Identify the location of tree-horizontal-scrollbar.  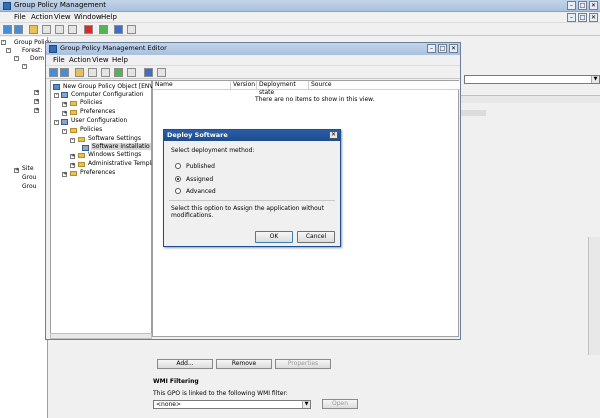
(101, 336).